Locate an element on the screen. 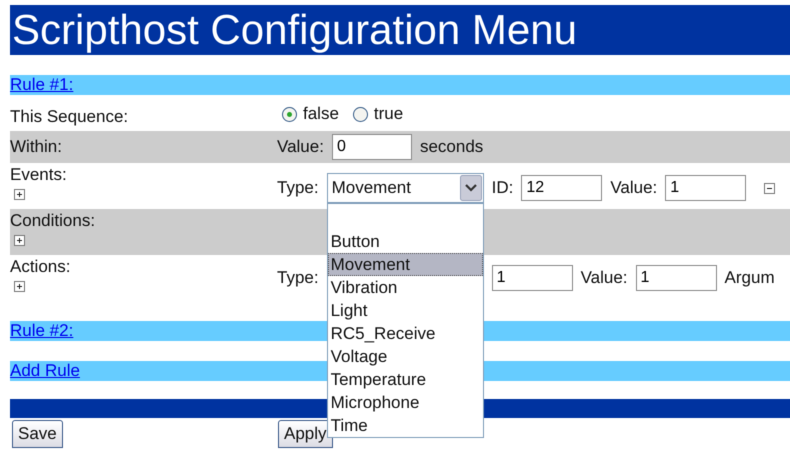 Image resolution: width=790 pixels, height=449 pixels. field-label: Within: is located at coordinates (36, 147).